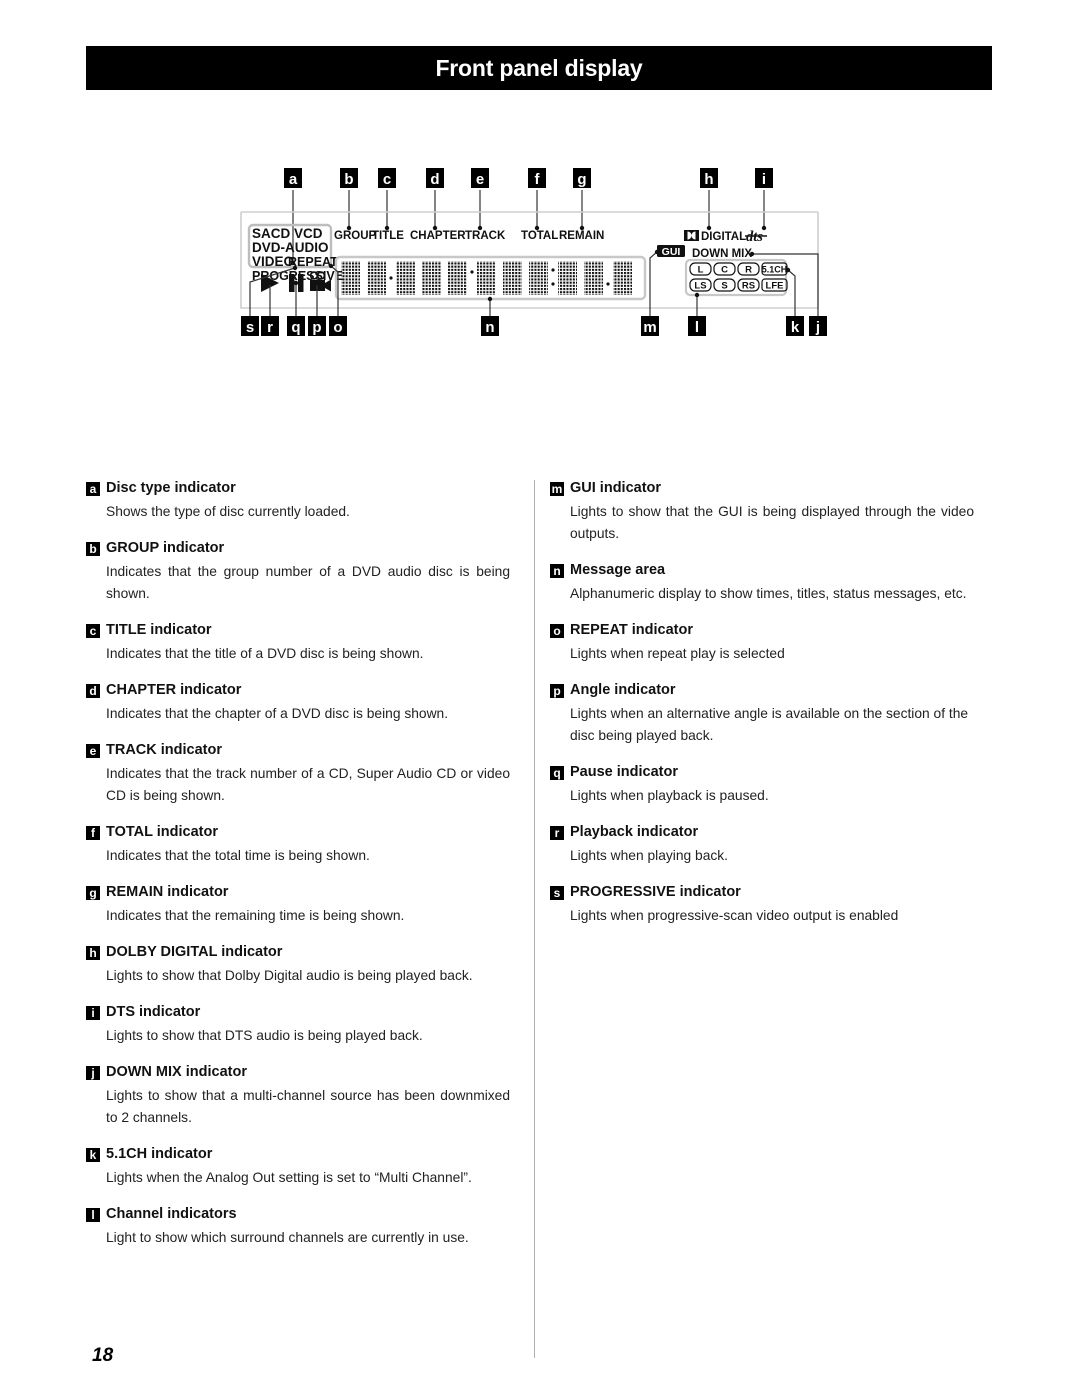  Describe the element at coordinates (300, 832) in the screenshot. I see `entry-head: f TOTAL indicator` at that location.